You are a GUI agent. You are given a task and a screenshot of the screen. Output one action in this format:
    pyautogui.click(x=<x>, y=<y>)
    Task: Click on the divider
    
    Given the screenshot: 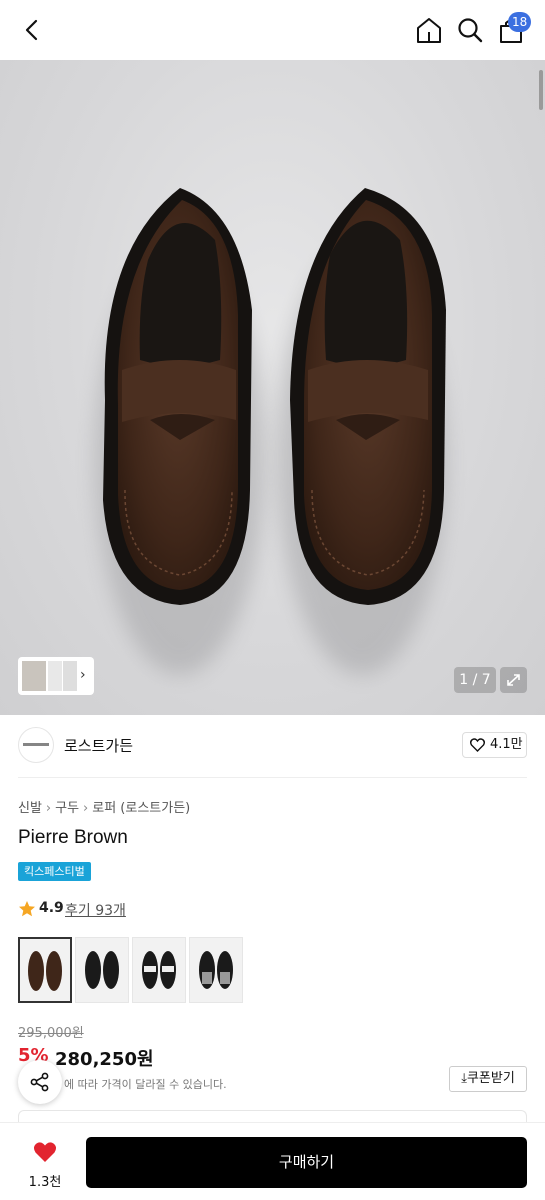 What is the action you would take?
    pyautogui.click(x=272, y=777)
    